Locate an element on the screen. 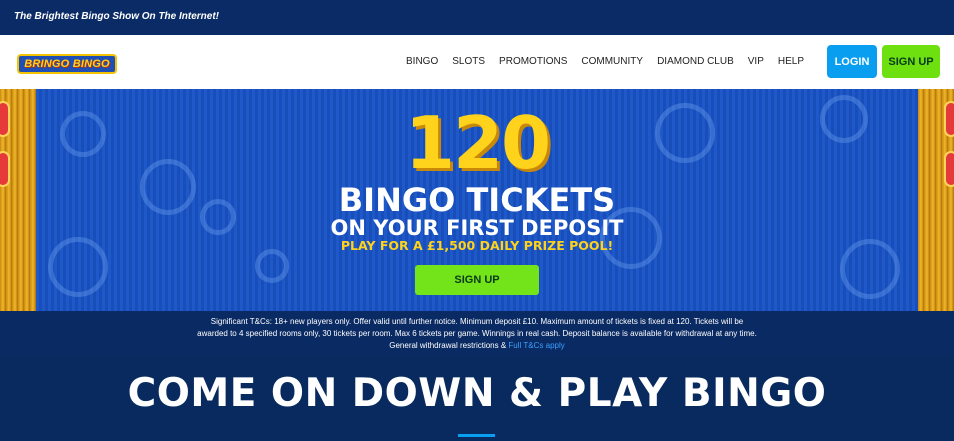  nav-item-vip: VIP is located at coordinates (756, 61).